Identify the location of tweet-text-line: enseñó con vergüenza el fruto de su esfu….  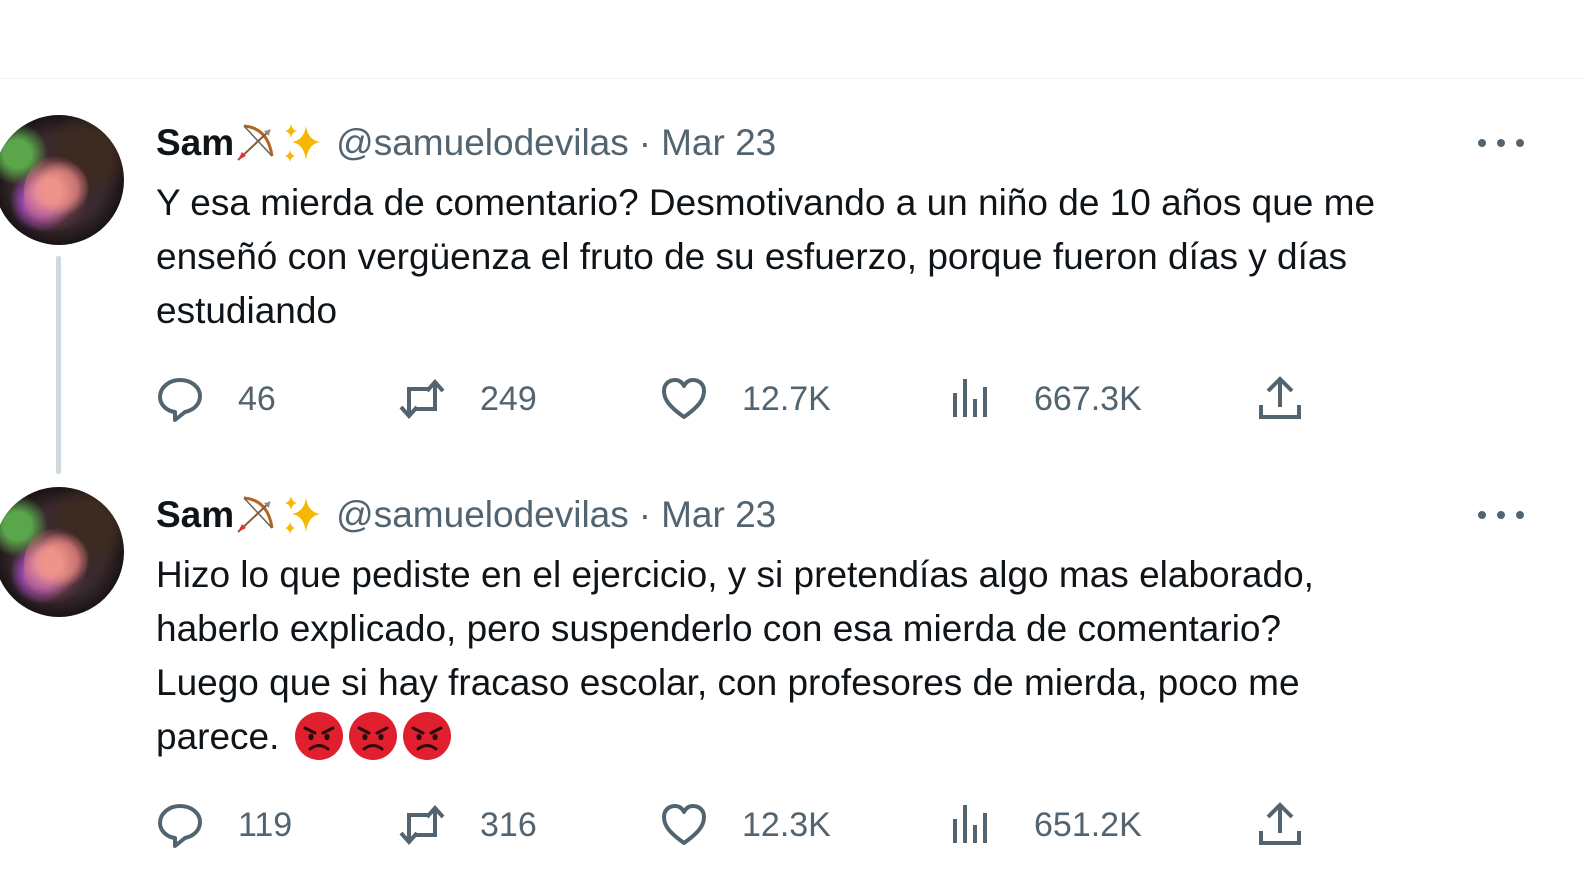
(751, 256).